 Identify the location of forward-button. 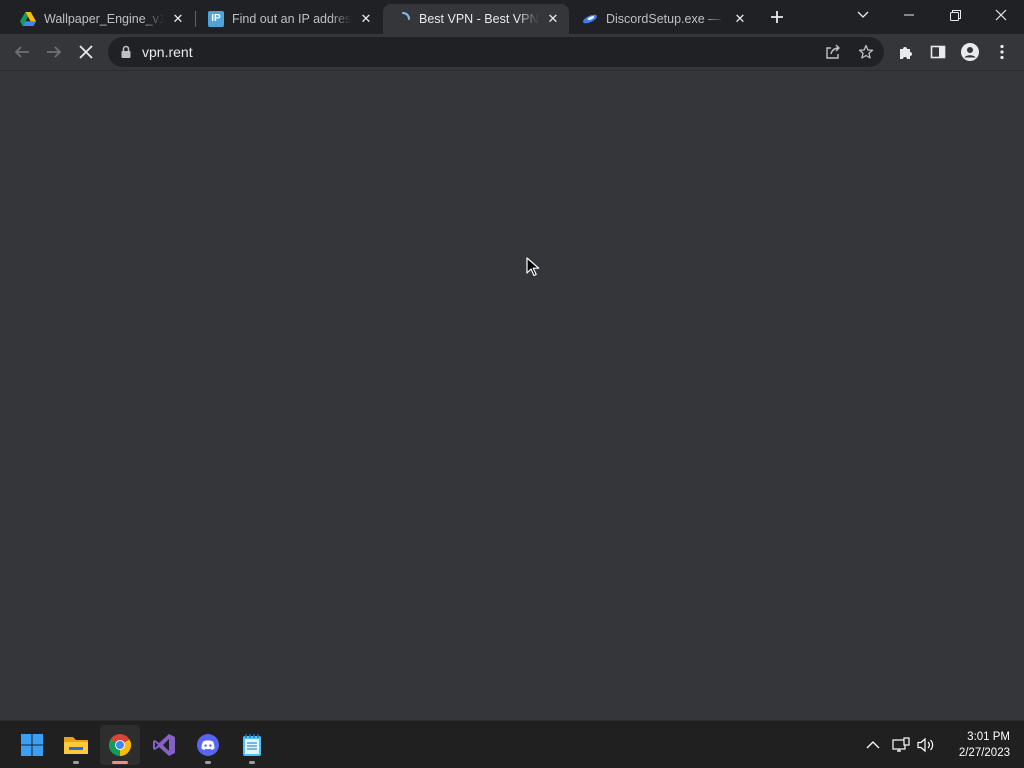
(54, 52).